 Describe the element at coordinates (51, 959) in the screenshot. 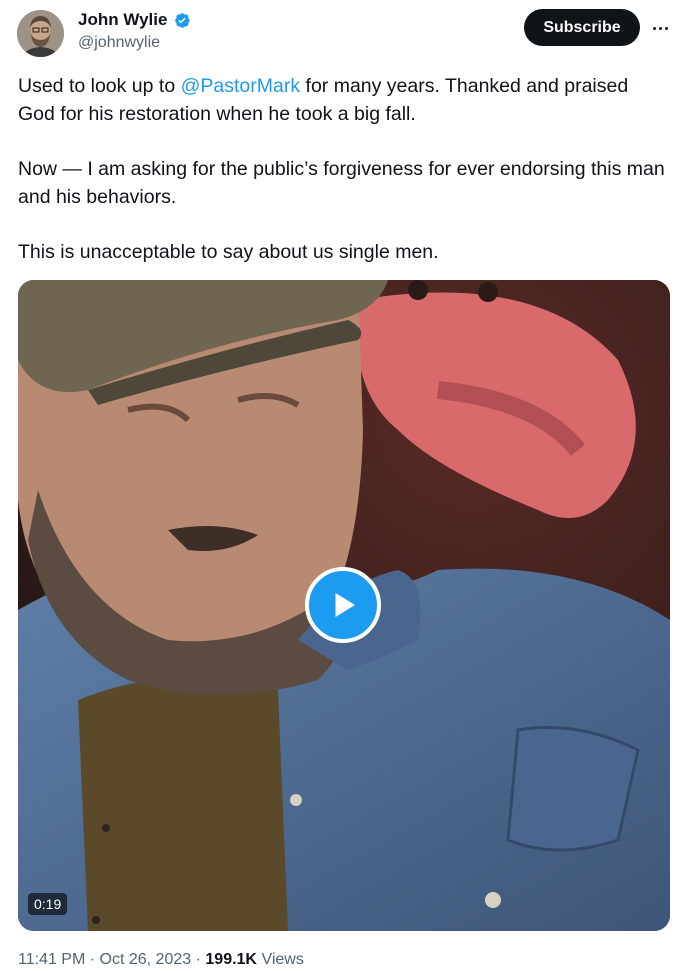

I see `tweet-time: 11:41 PM` at that location.